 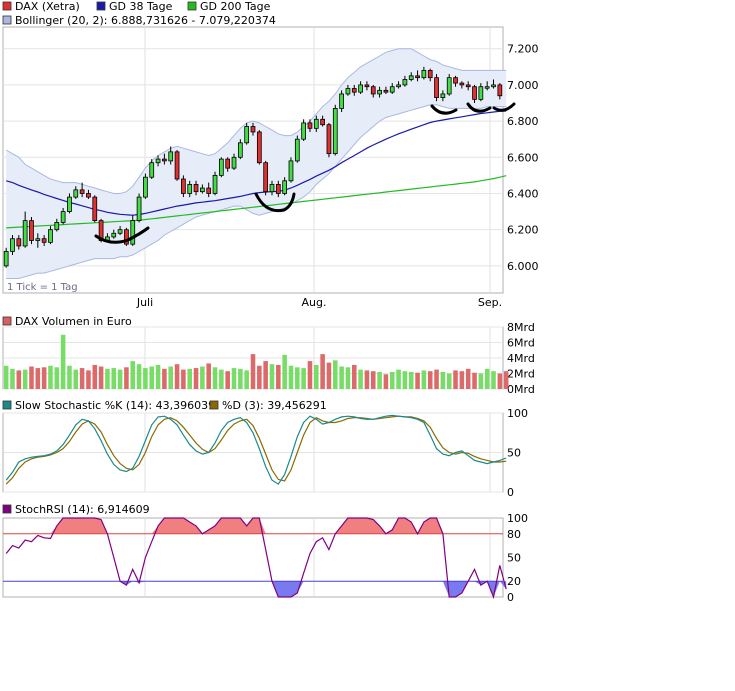 I want to click on x-axis-label: Aug., so click(x=314, y=302).